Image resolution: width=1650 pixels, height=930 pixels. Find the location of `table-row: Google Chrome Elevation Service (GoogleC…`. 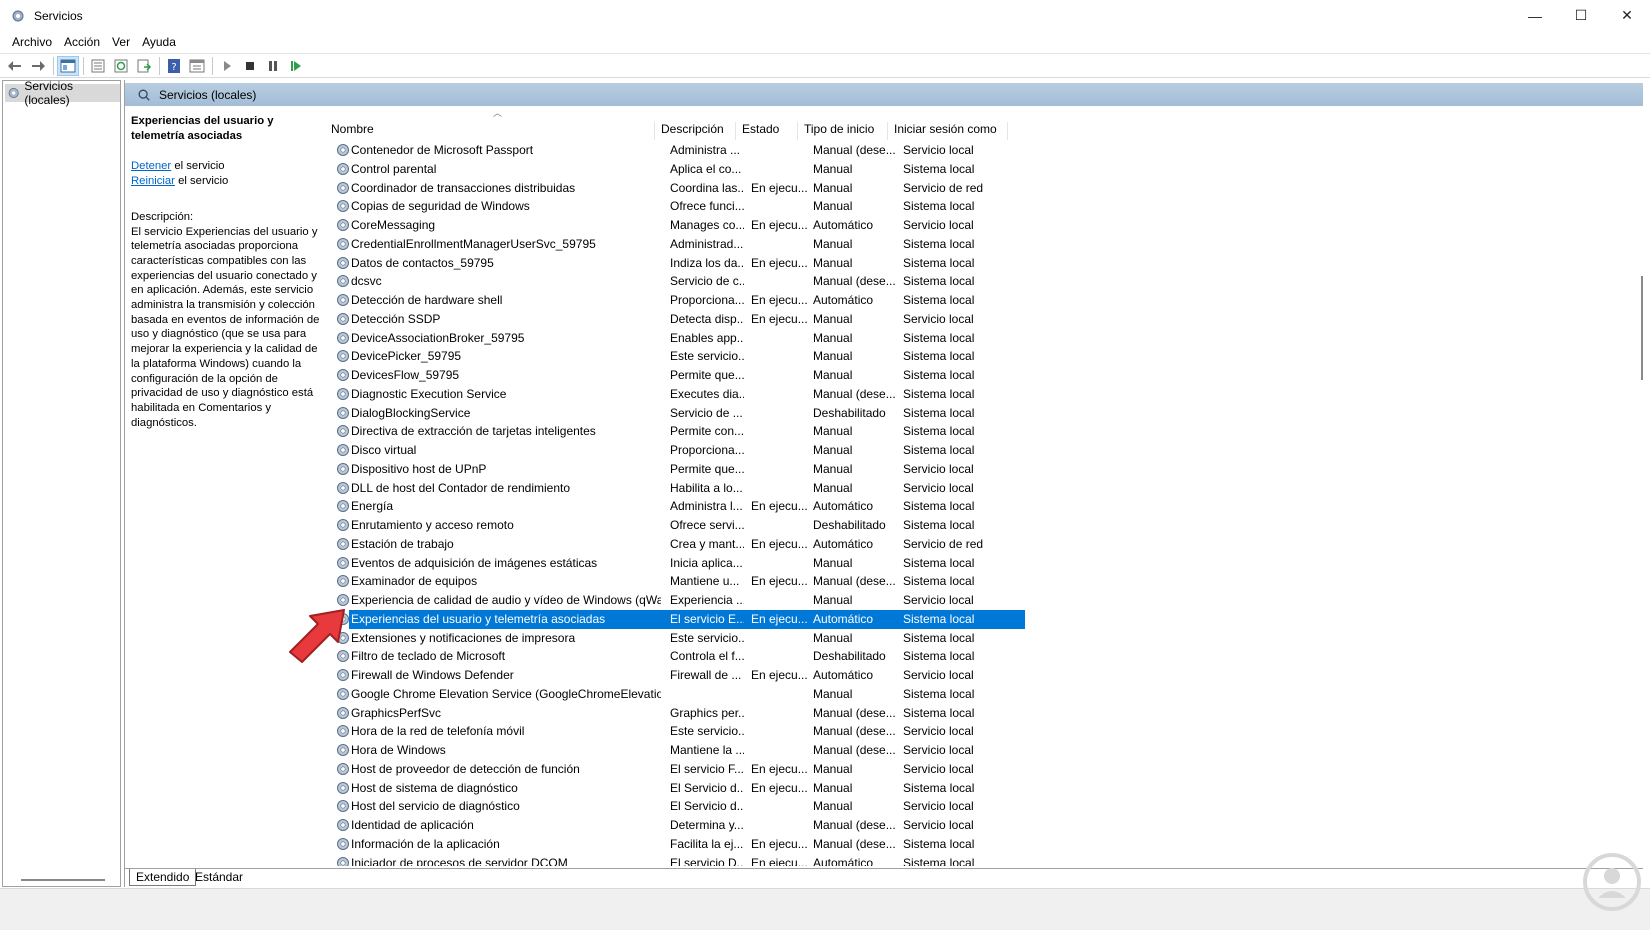

table-row: Google Chrome Elevation Service (GoogleC… is located at coordinates (675, 694).